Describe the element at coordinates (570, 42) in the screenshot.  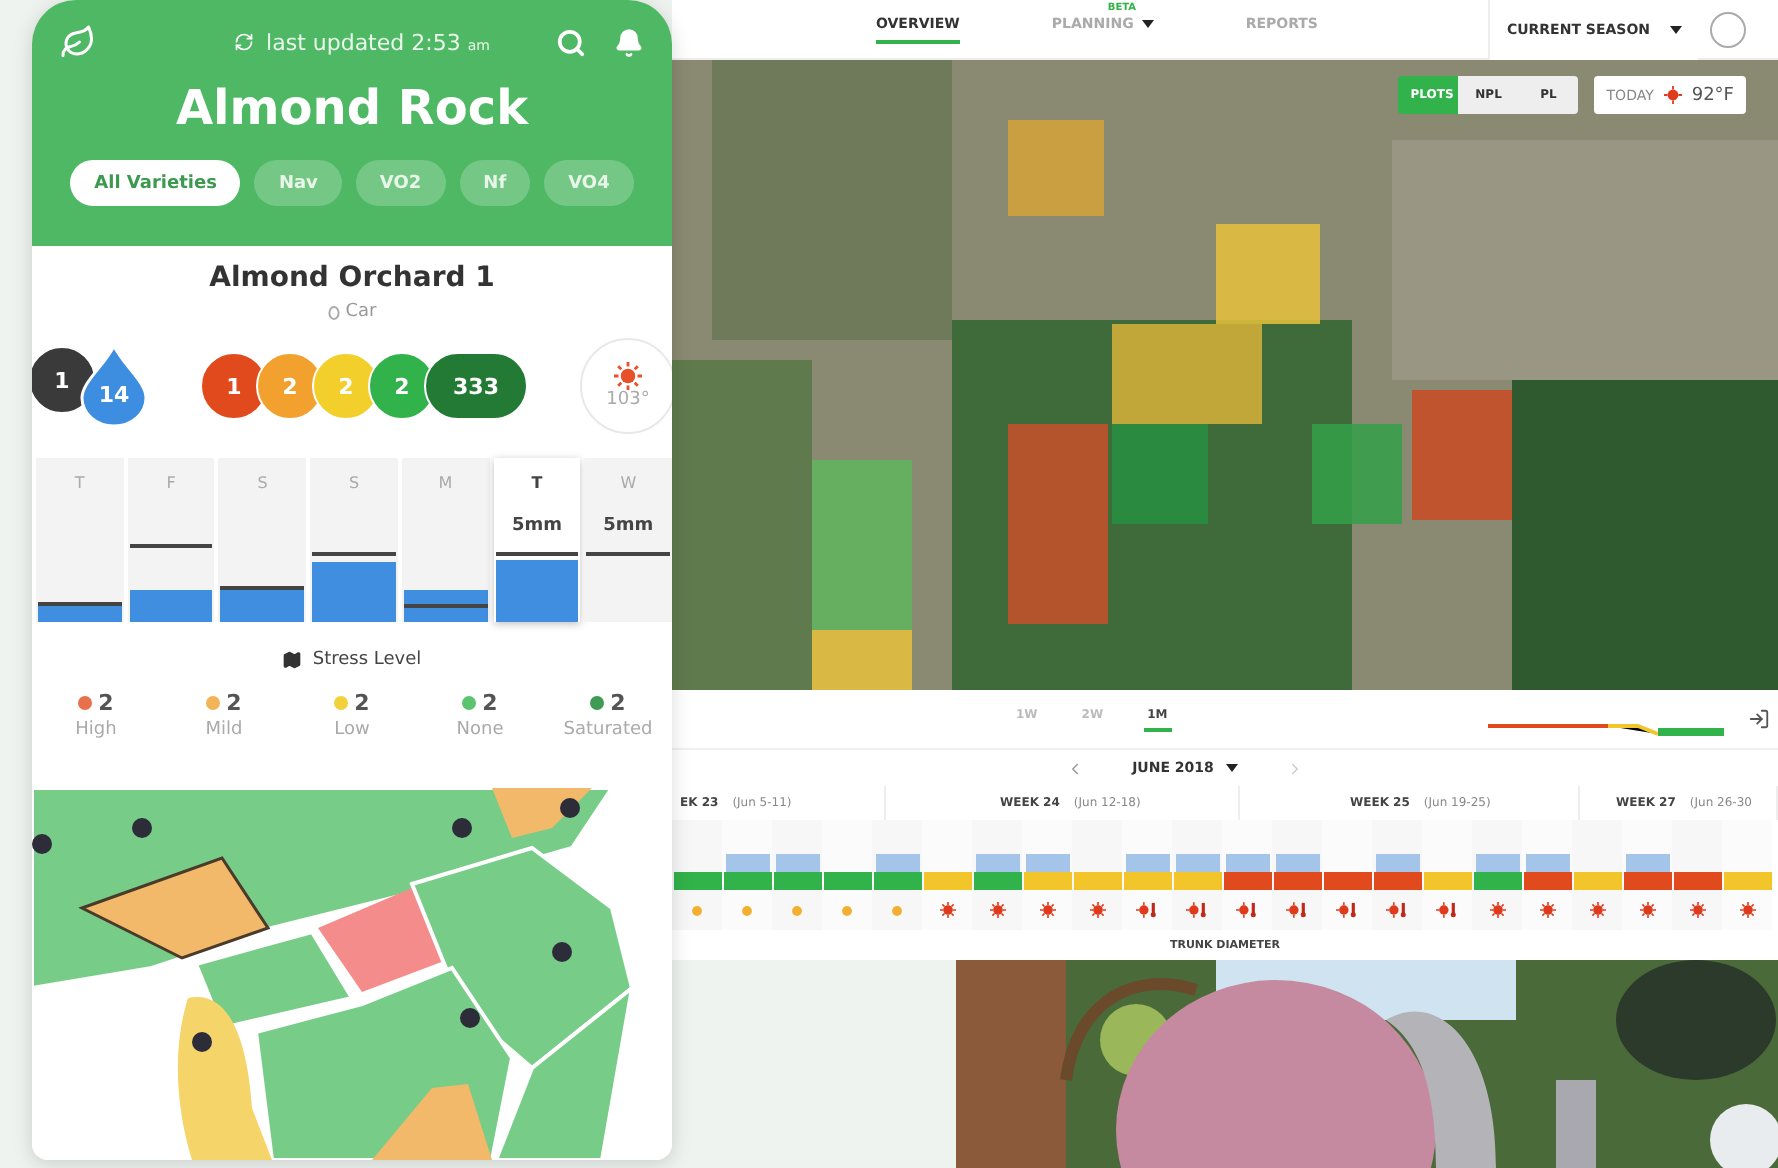
I see `search-icon` at that location.